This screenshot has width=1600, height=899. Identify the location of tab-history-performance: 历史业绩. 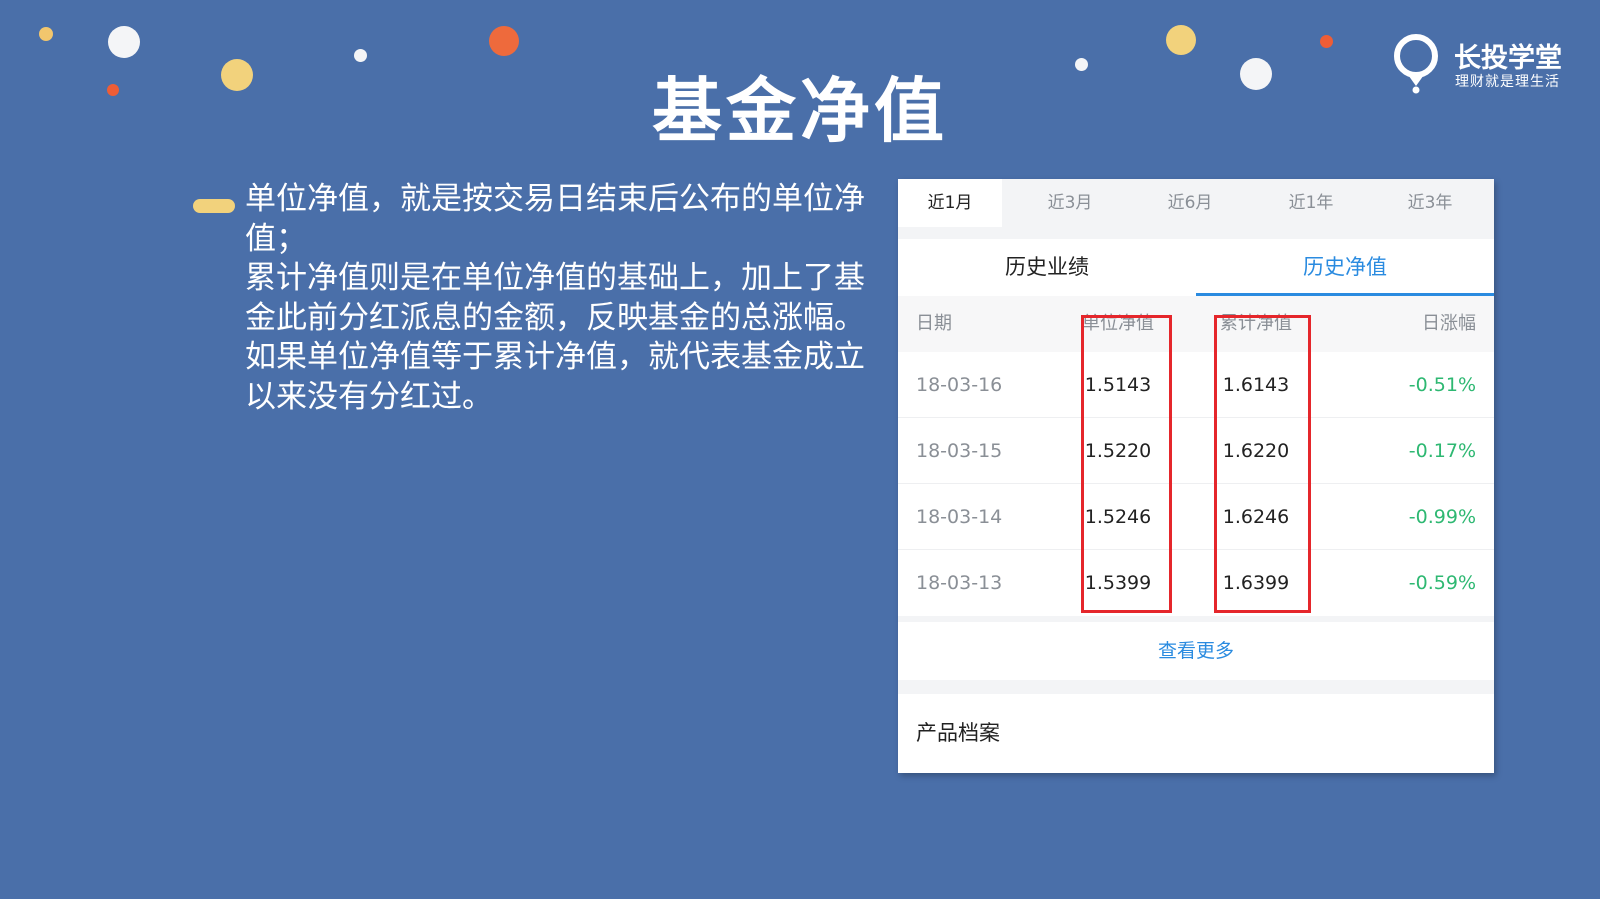
(1047, 267).